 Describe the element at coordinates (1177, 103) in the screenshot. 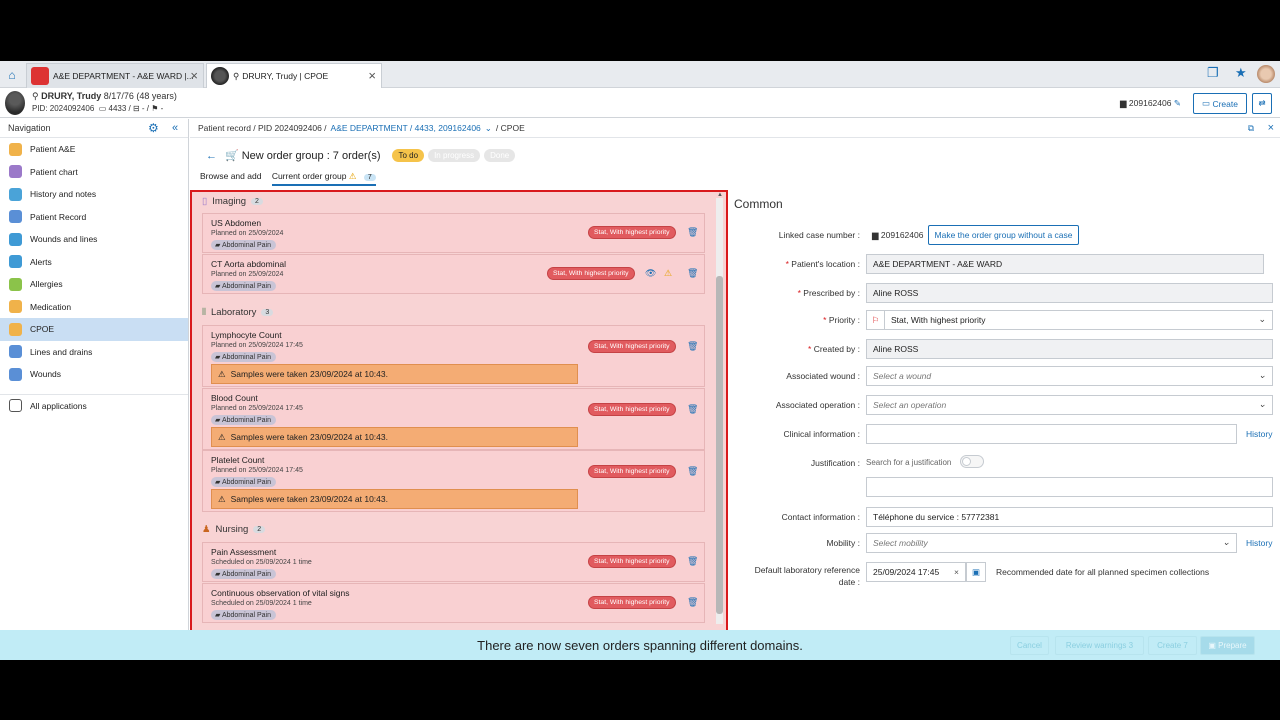

I see `edit-icon: ✎` at that location.